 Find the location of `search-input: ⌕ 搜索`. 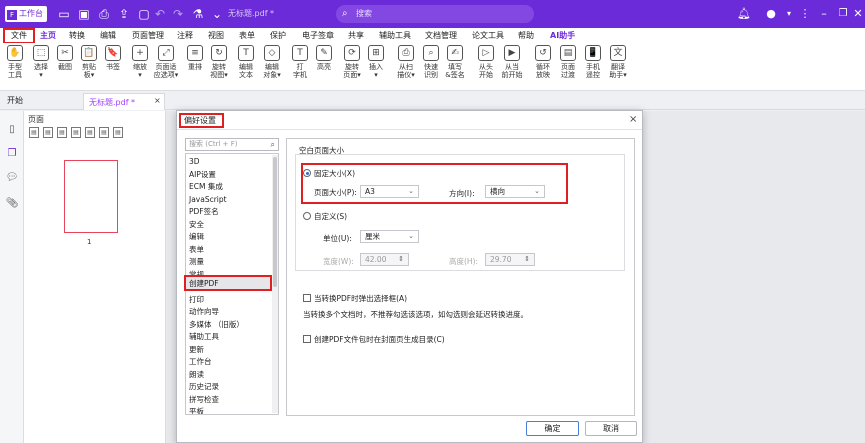

search-input: ⌕ 搜索 is located at coordinates (435, 14).